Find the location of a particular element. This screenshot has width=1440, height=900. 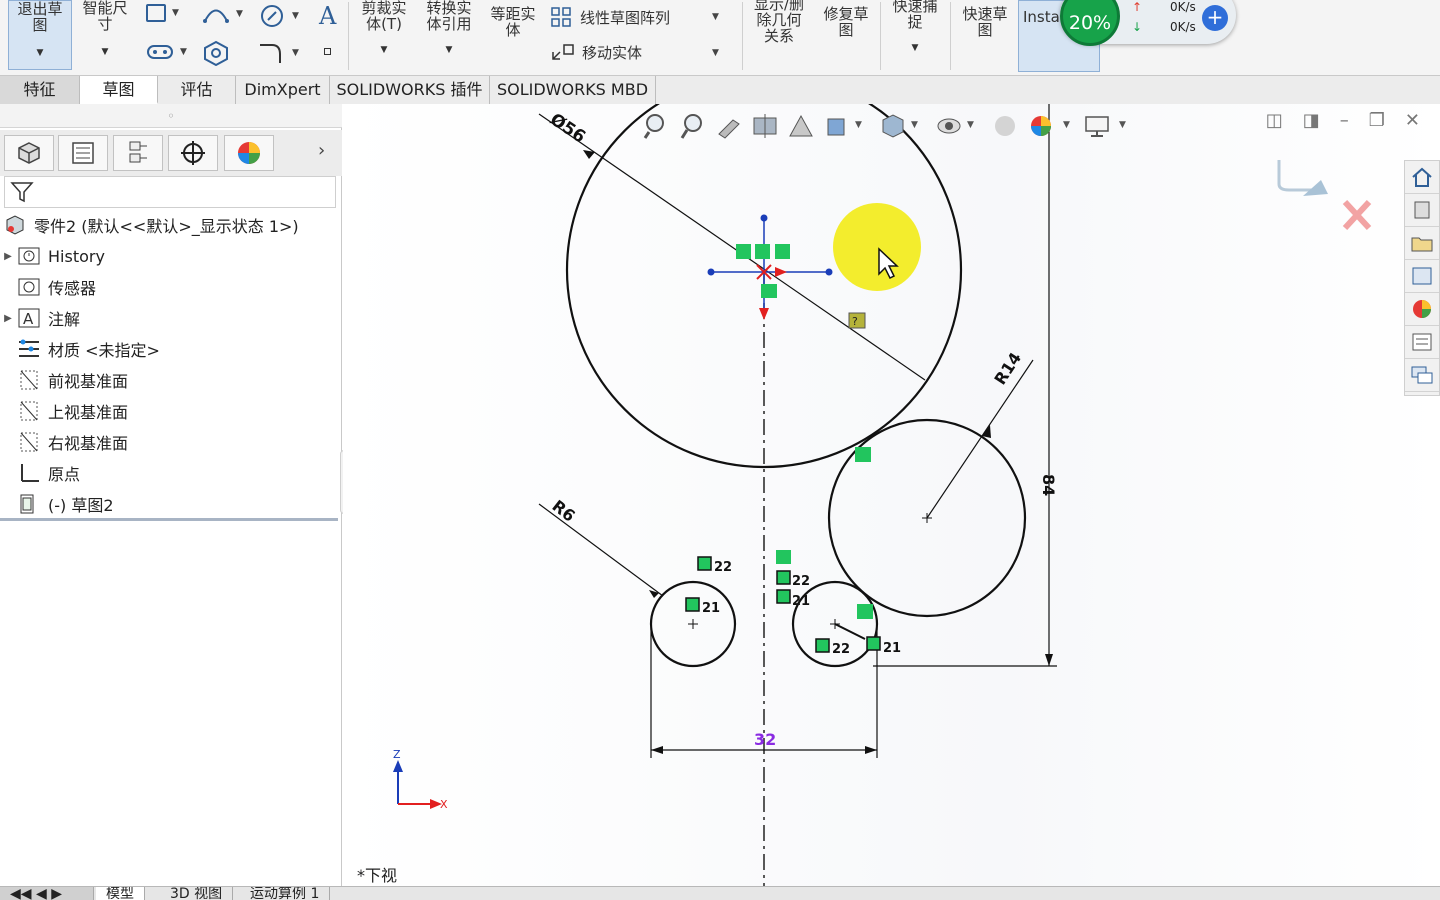

r6-dimension: R6 is located at coordinates (564, 510).